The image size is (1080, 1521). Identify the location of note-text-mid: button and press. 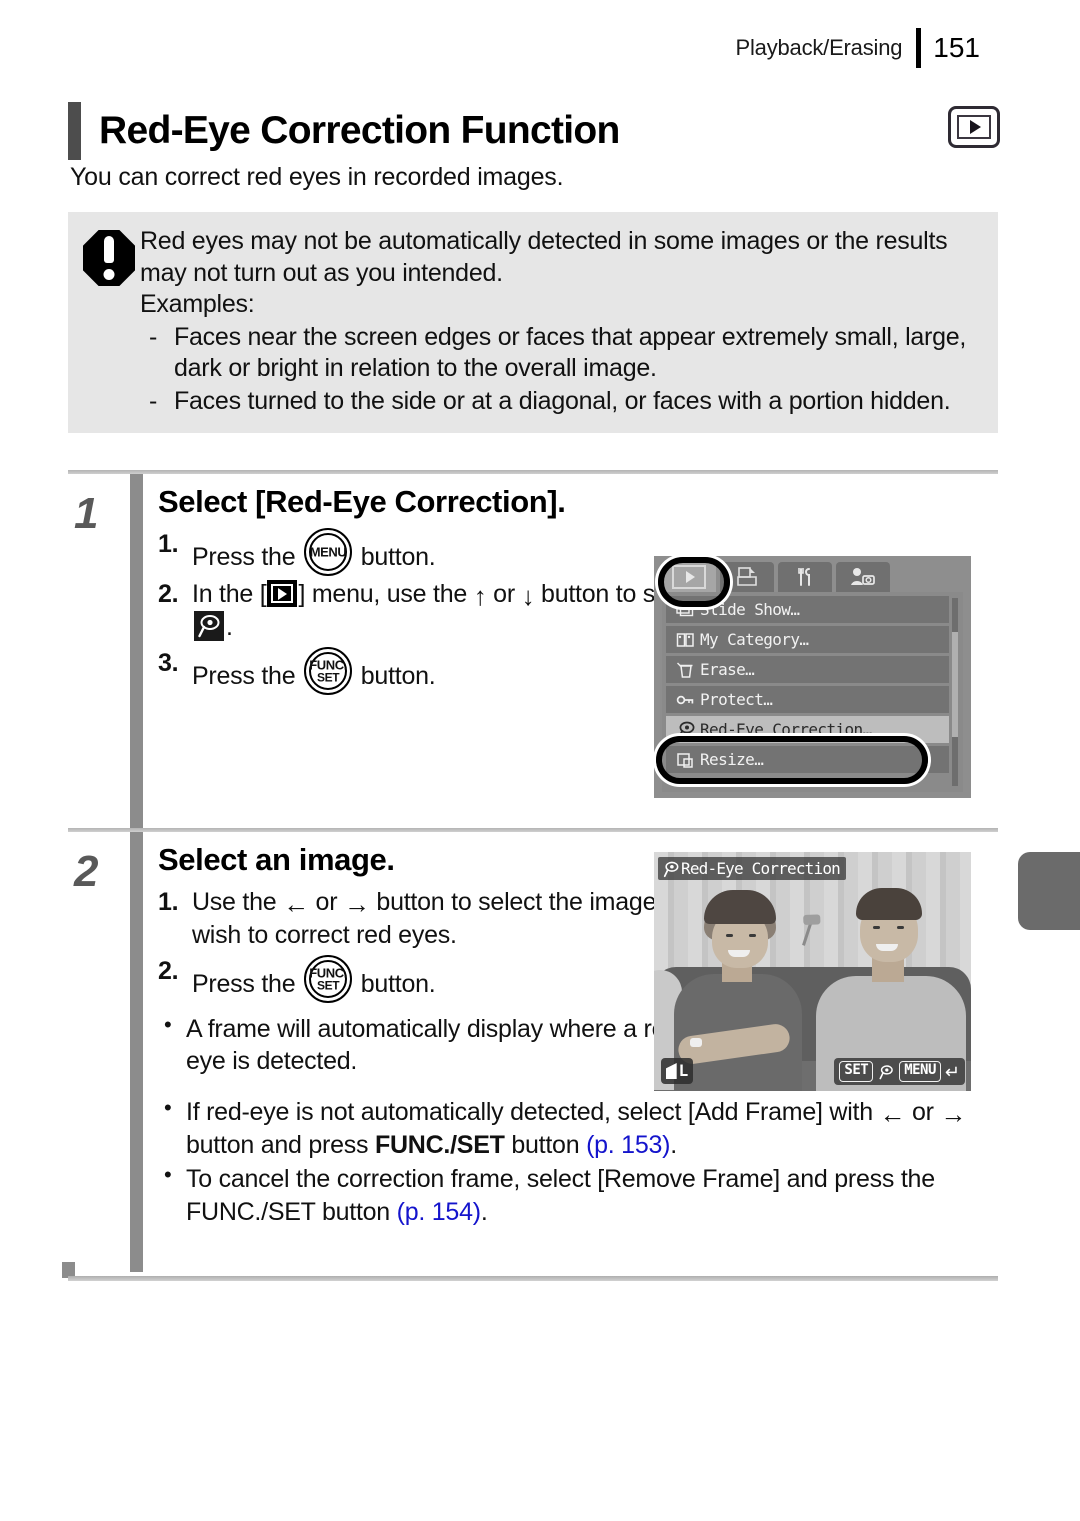
(280, 1144).